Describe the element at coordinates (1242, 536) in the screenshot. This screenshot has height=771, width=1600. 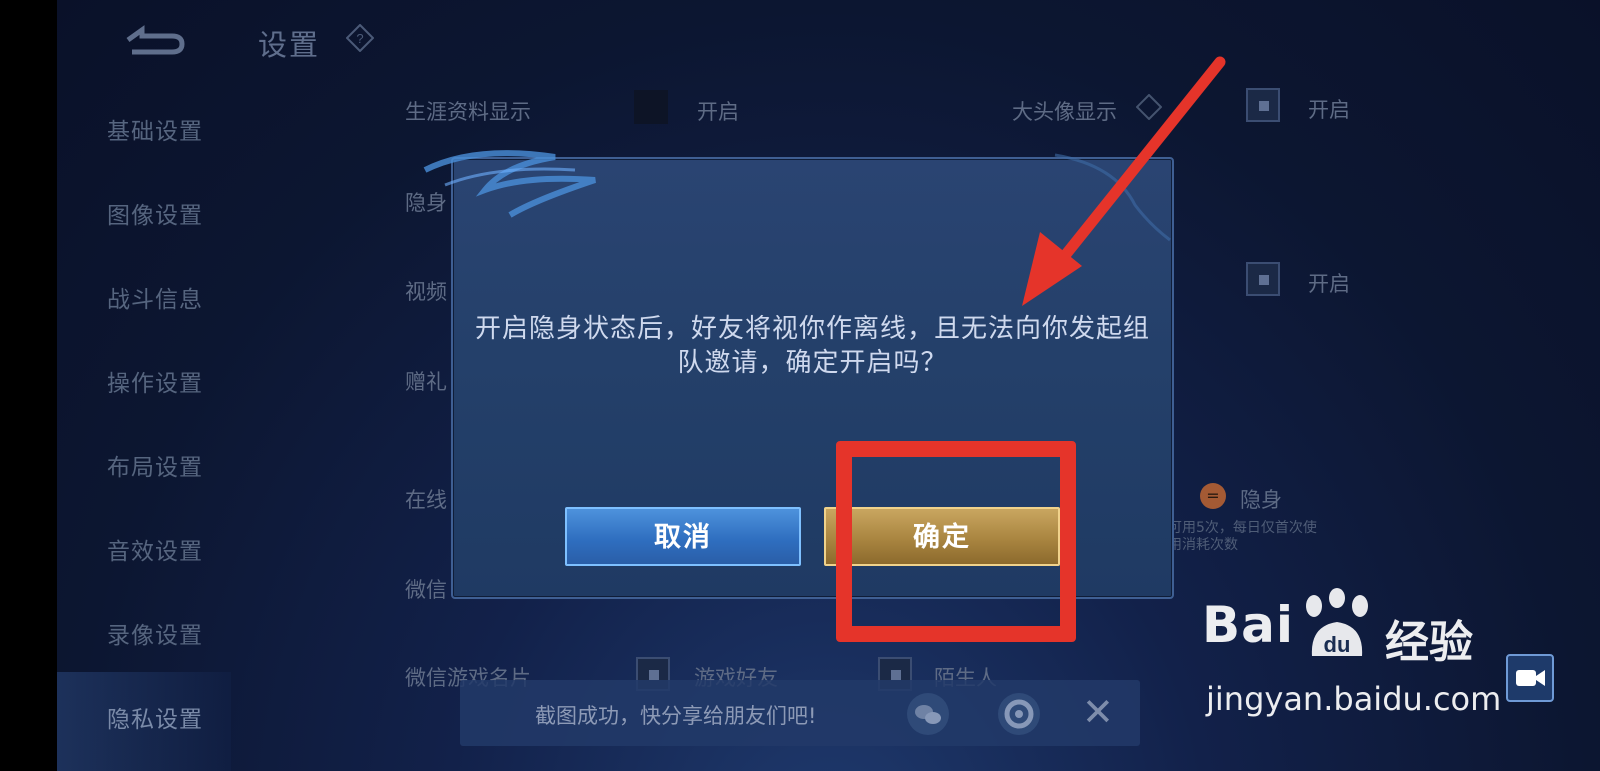
I see `online-hide-note: 可用5次，每日仅首次使 用消耗次数` at that location.